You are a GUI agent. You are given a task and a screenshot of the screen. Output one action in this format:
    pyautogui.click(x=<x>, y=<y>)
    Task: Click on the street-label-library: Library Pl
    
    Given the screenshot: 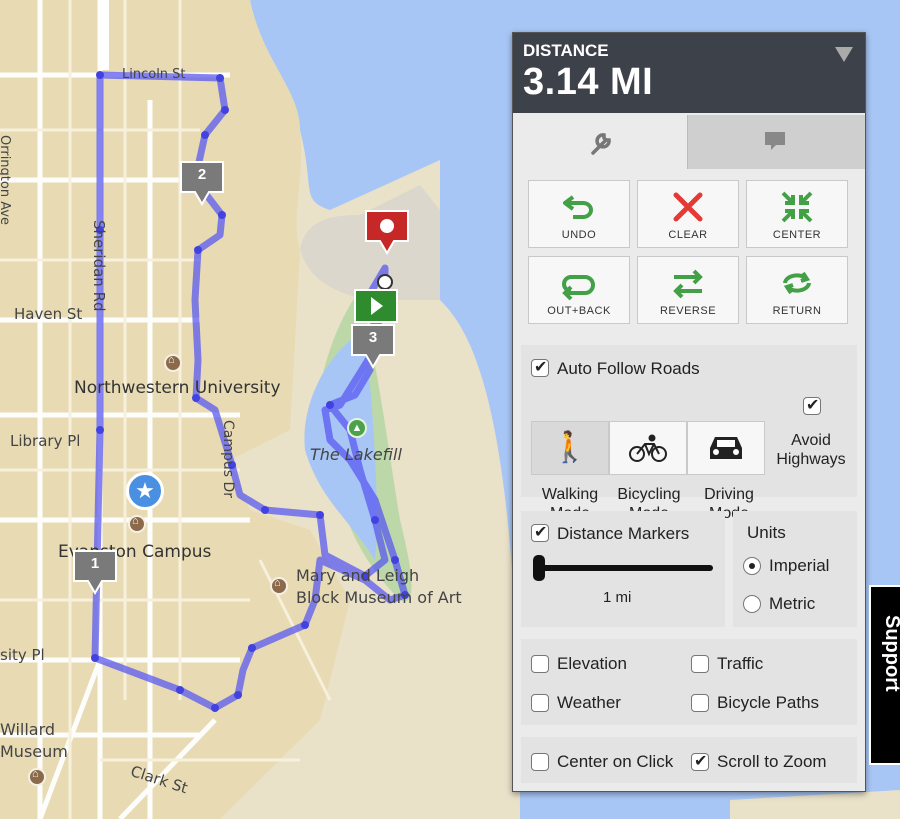 What is the action you would take?
    pyautogui.click(x=45, y=441)
    